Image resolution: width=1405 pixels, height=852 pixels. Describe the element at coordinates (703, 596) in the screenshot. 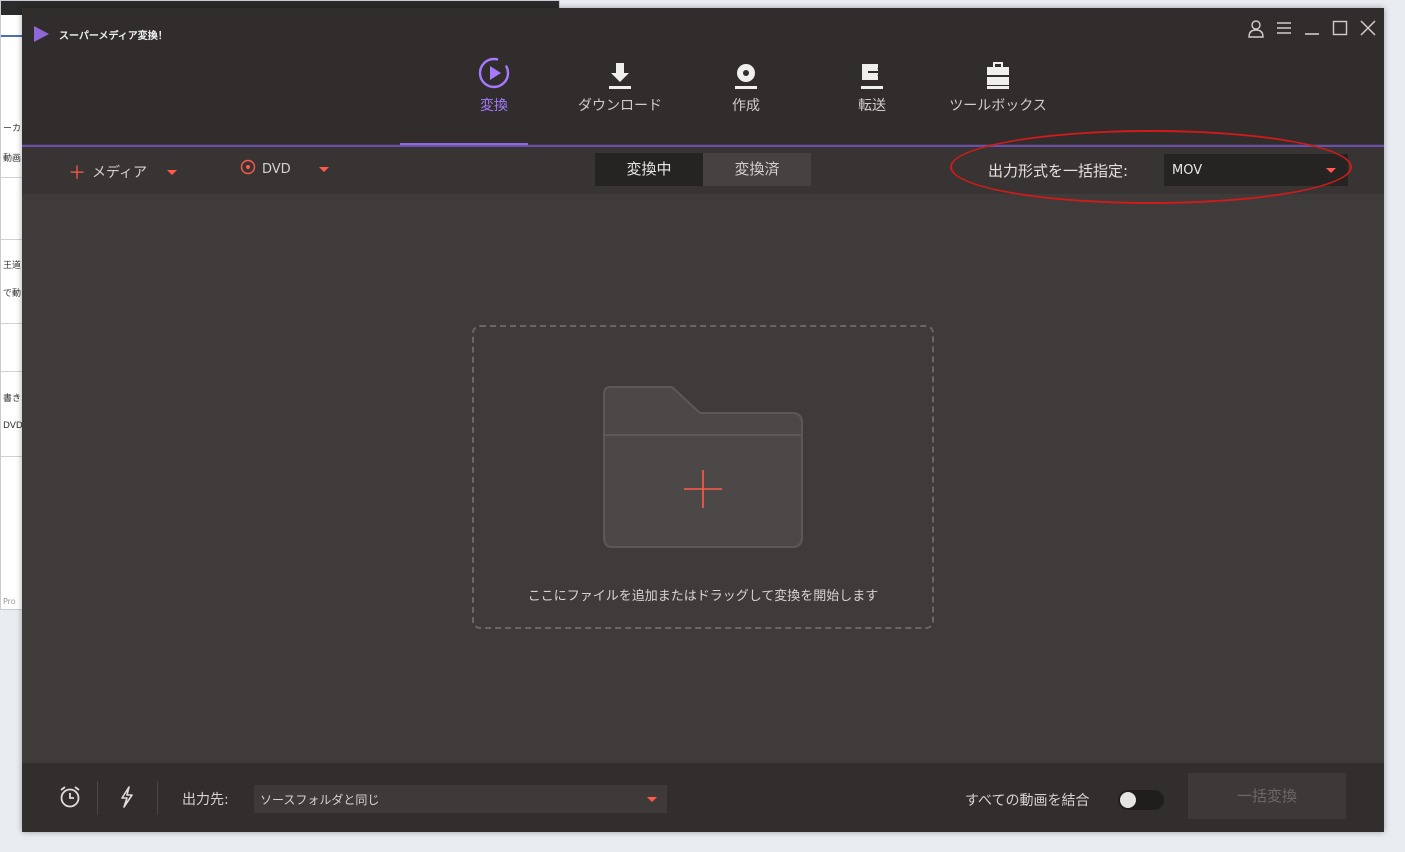

I see `drop-zone-hint: ここにファイルを追加またはドラッグして変換を開始します` at that location.